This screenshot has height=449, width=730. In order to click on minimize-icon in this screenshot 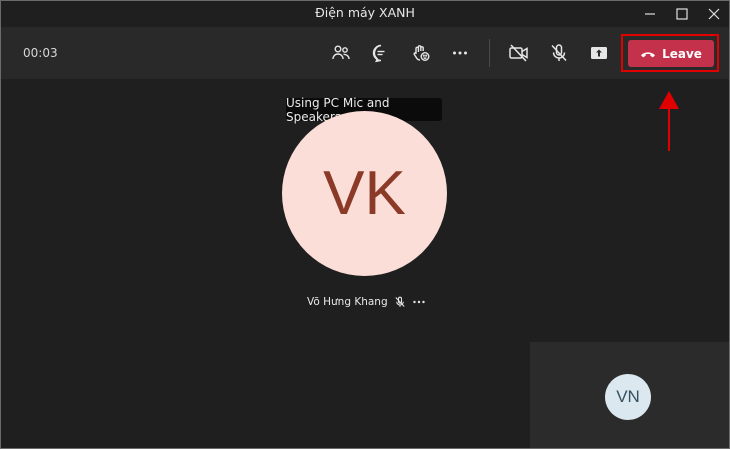, I will do `click(650, 14)`.